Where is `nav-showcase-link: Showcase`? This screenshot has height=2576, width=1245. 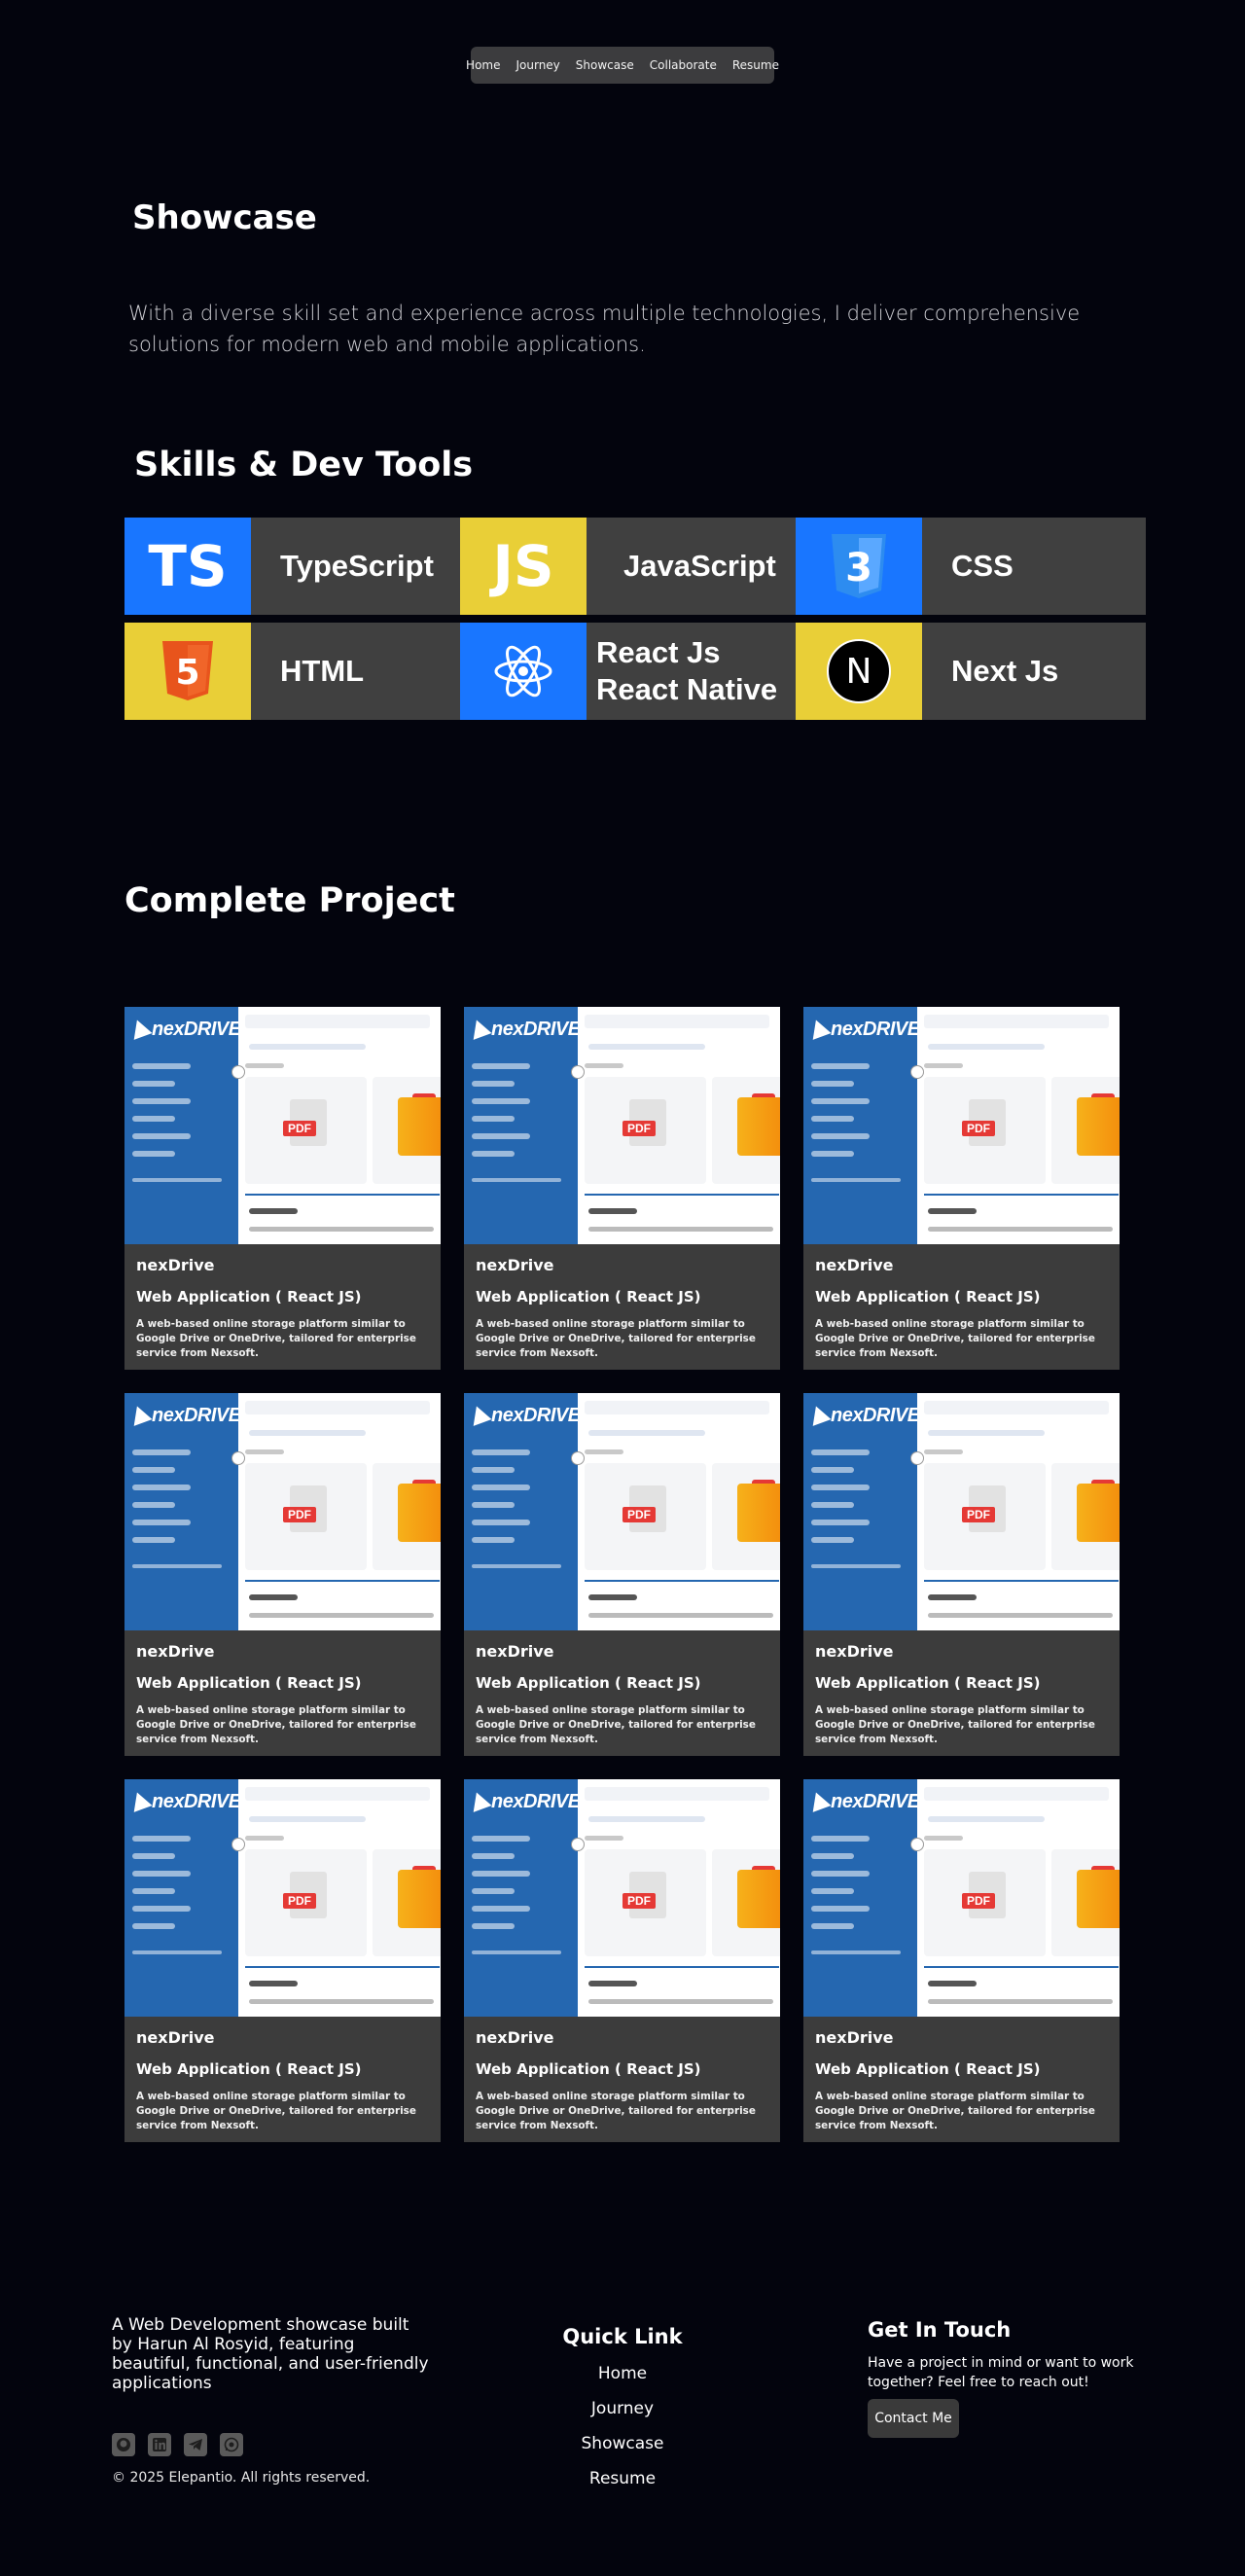
nav-showcase-link: Showcase is located at coordinates (605, 65).